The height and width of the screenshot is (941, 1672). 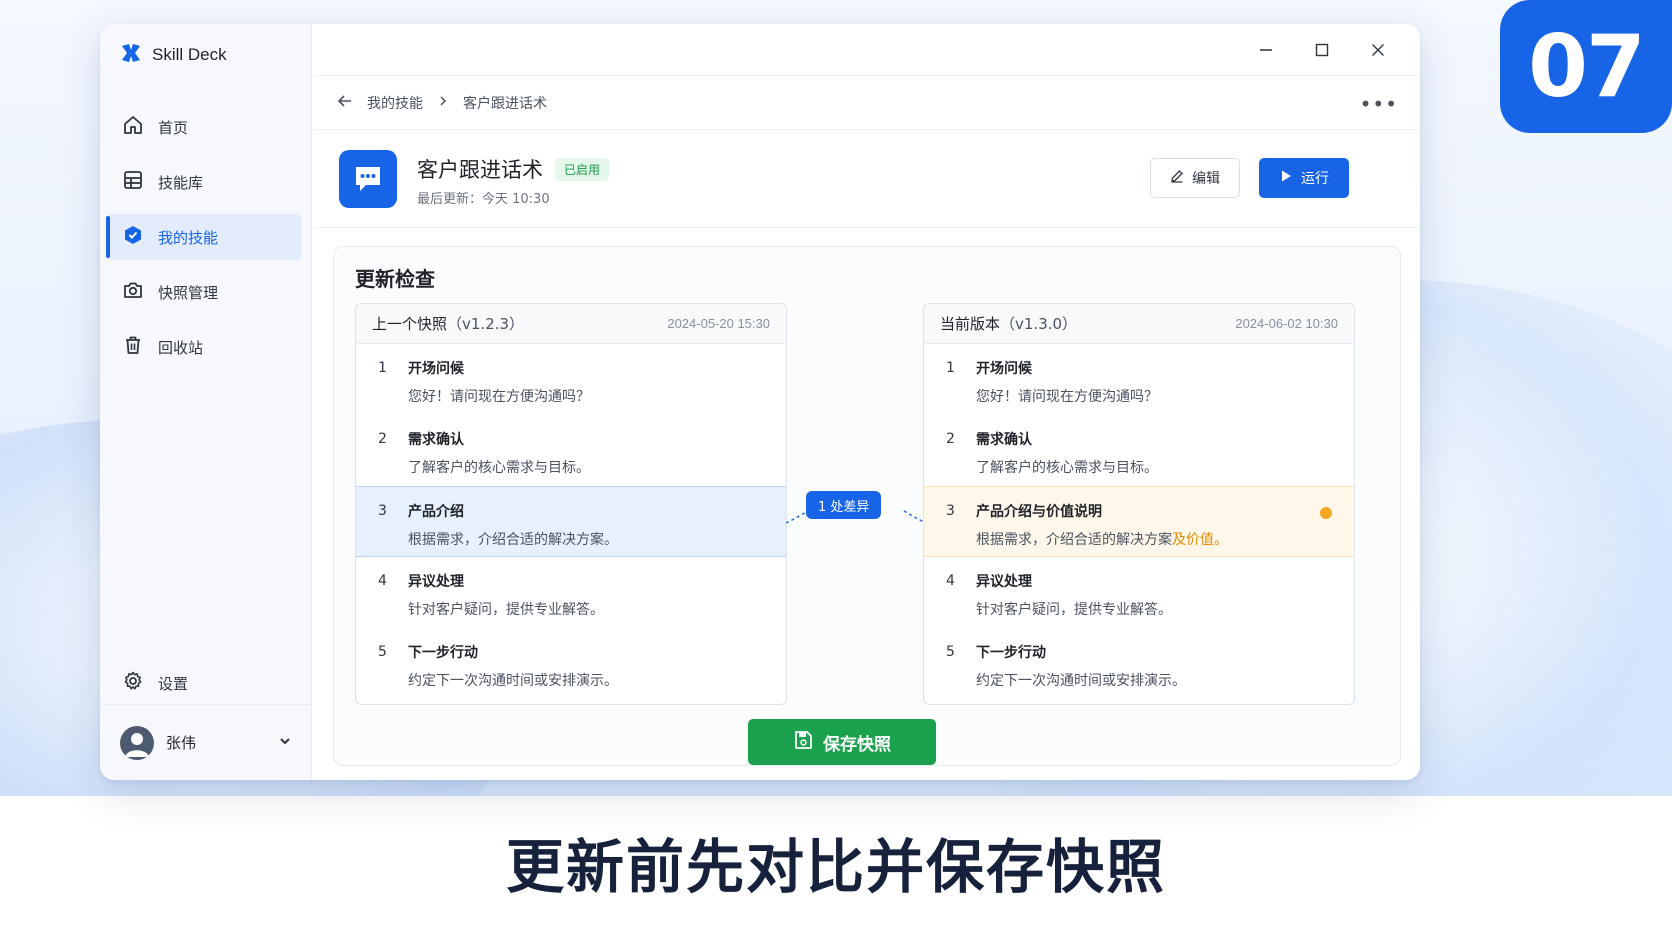 What do you see at coordinates (480, 170) in the screenshot?
I see `skill-title: 客户跟进话术` at bounding box center [480, 170].